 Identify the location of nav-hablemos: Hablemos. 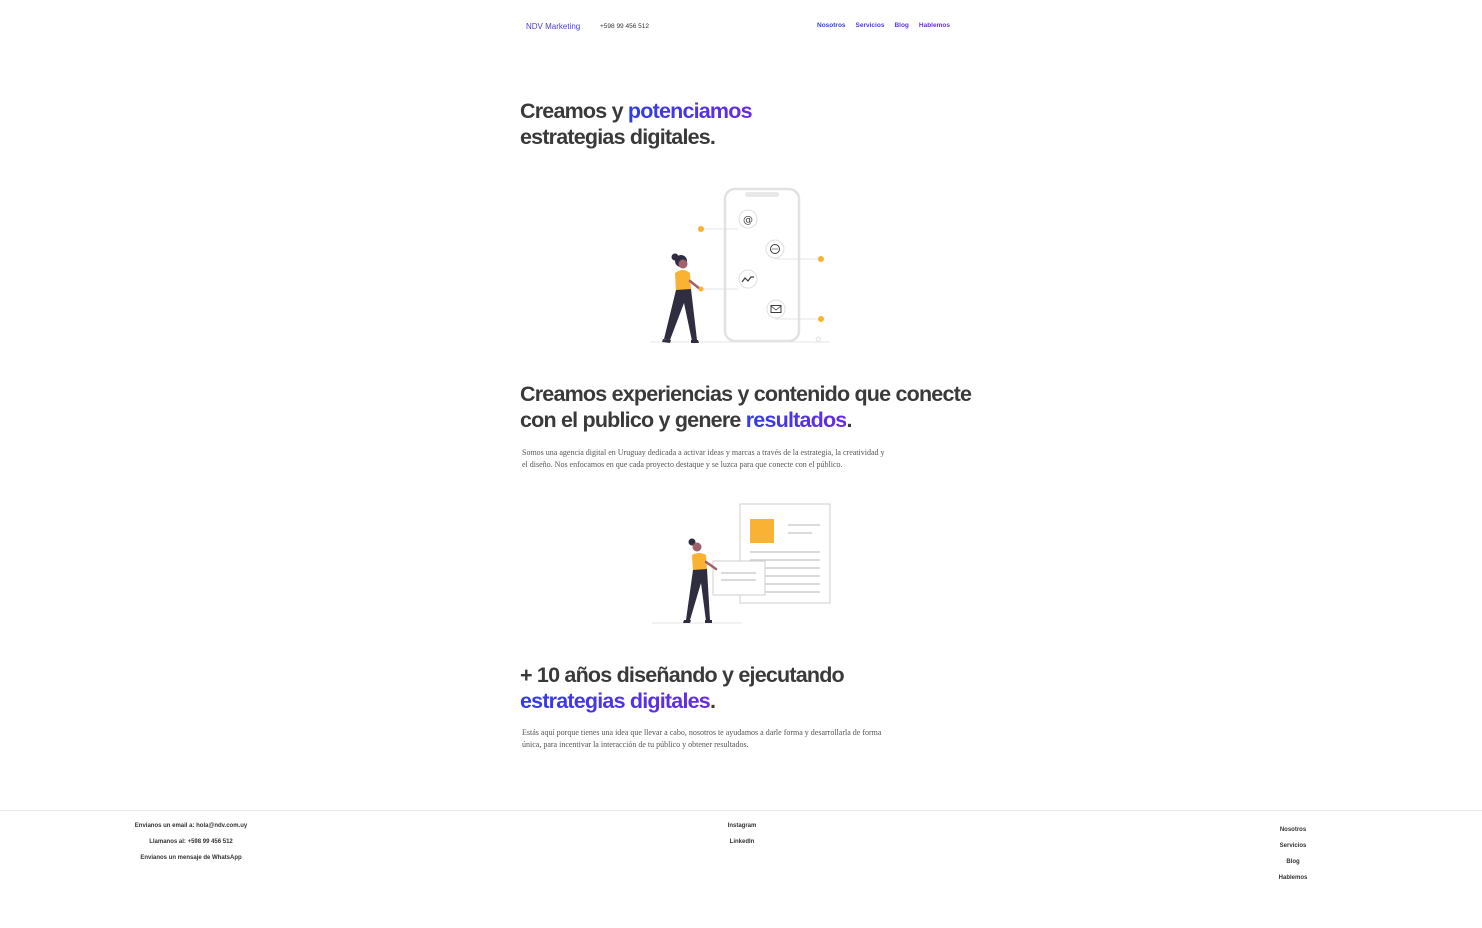
(934, 25).